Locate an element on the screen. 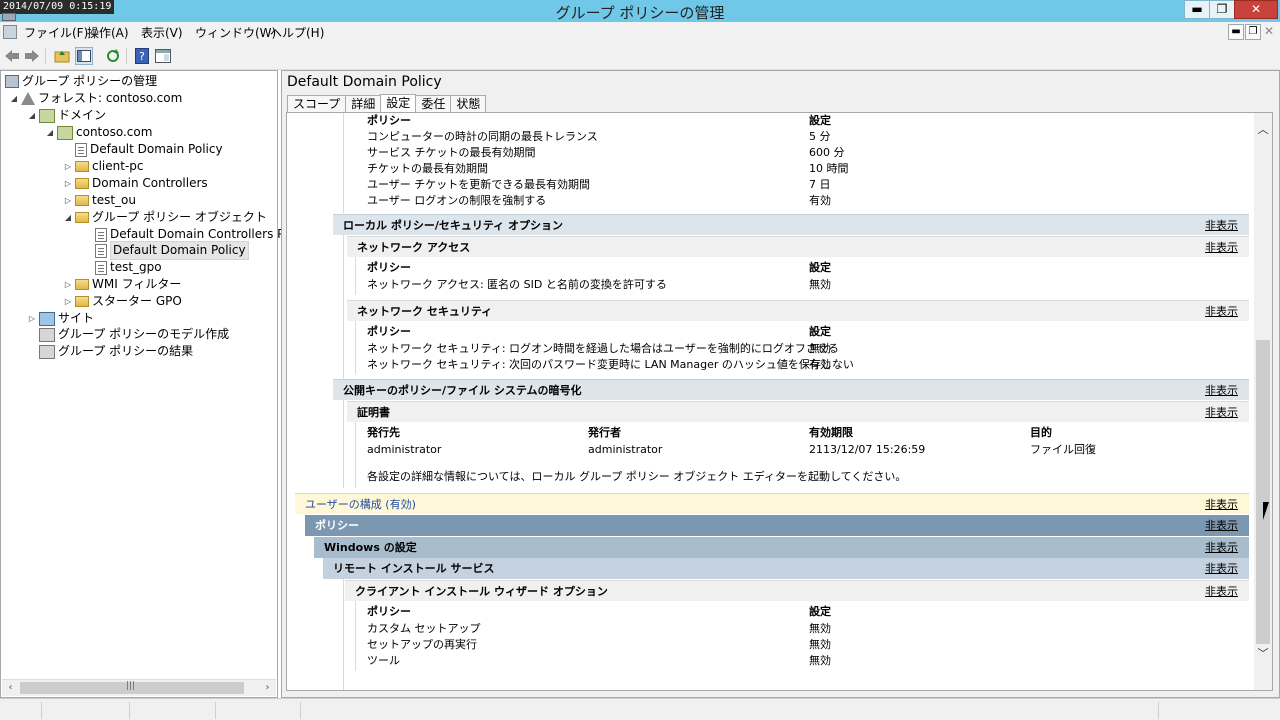 This screenshot has height=720, width=1280. cert-header-expiration: 有効期限 is located at coordinates (831, 432).